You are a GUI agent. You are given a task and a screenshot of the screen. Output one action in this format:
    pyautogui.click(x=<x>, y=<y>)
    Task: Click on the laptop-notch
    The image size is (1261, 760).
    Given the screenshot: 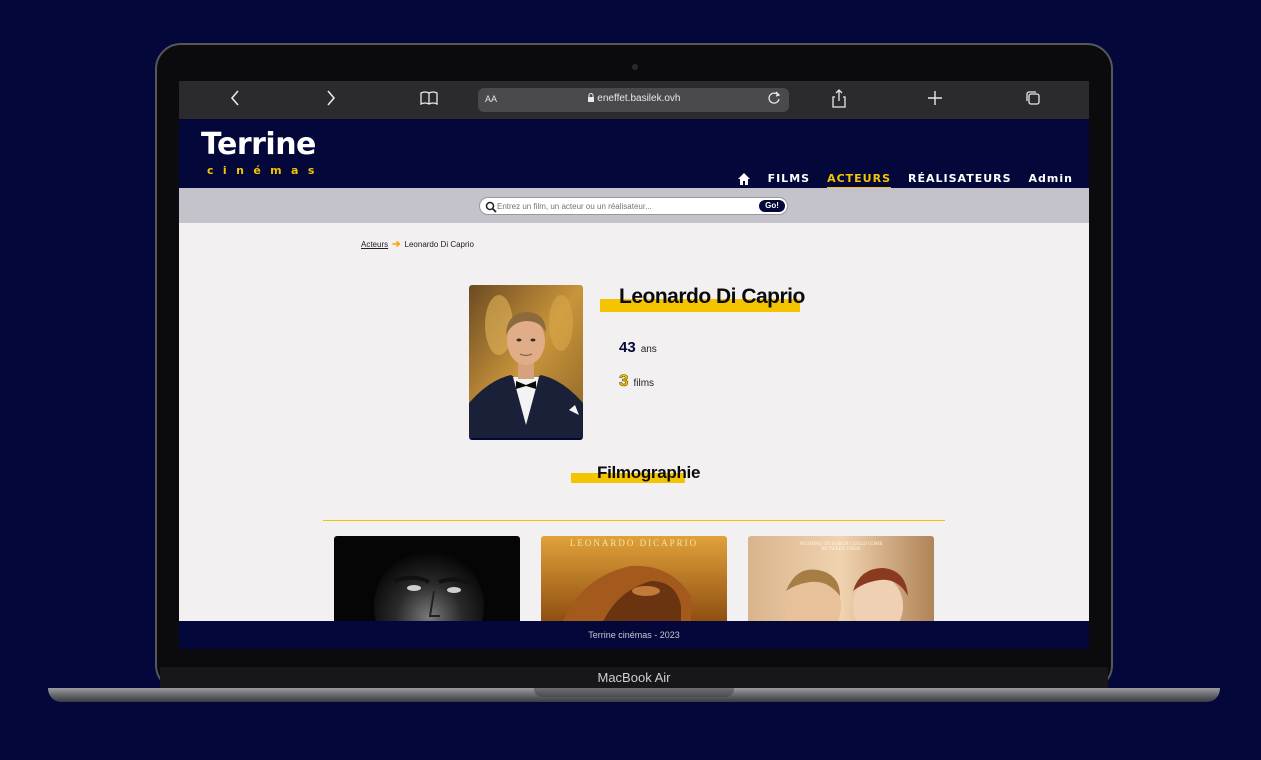 What is the action you would take?
    pyautogui.click(x=634, y=692)
    